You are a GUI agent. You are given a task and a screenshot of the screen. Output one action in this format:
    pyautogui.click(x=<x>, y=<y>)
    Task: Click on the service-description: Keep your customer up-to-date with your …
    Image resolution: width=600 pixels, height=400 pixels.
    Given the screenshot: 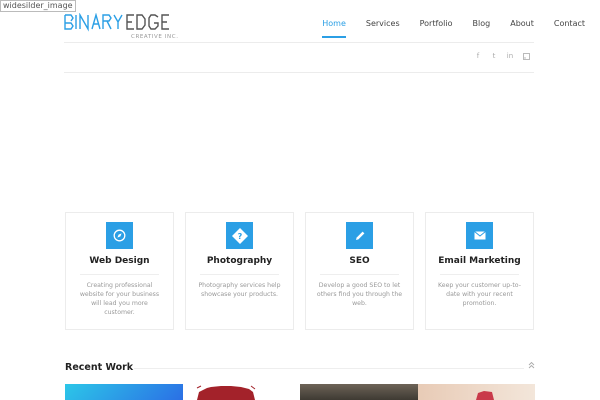 What is the action you would take?
    pyautogui.click(x=479, y=294)
    